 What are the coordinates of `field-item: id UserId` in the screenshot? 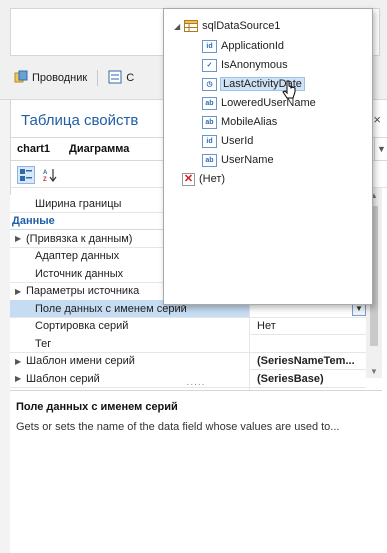 It's located at (269, 141).